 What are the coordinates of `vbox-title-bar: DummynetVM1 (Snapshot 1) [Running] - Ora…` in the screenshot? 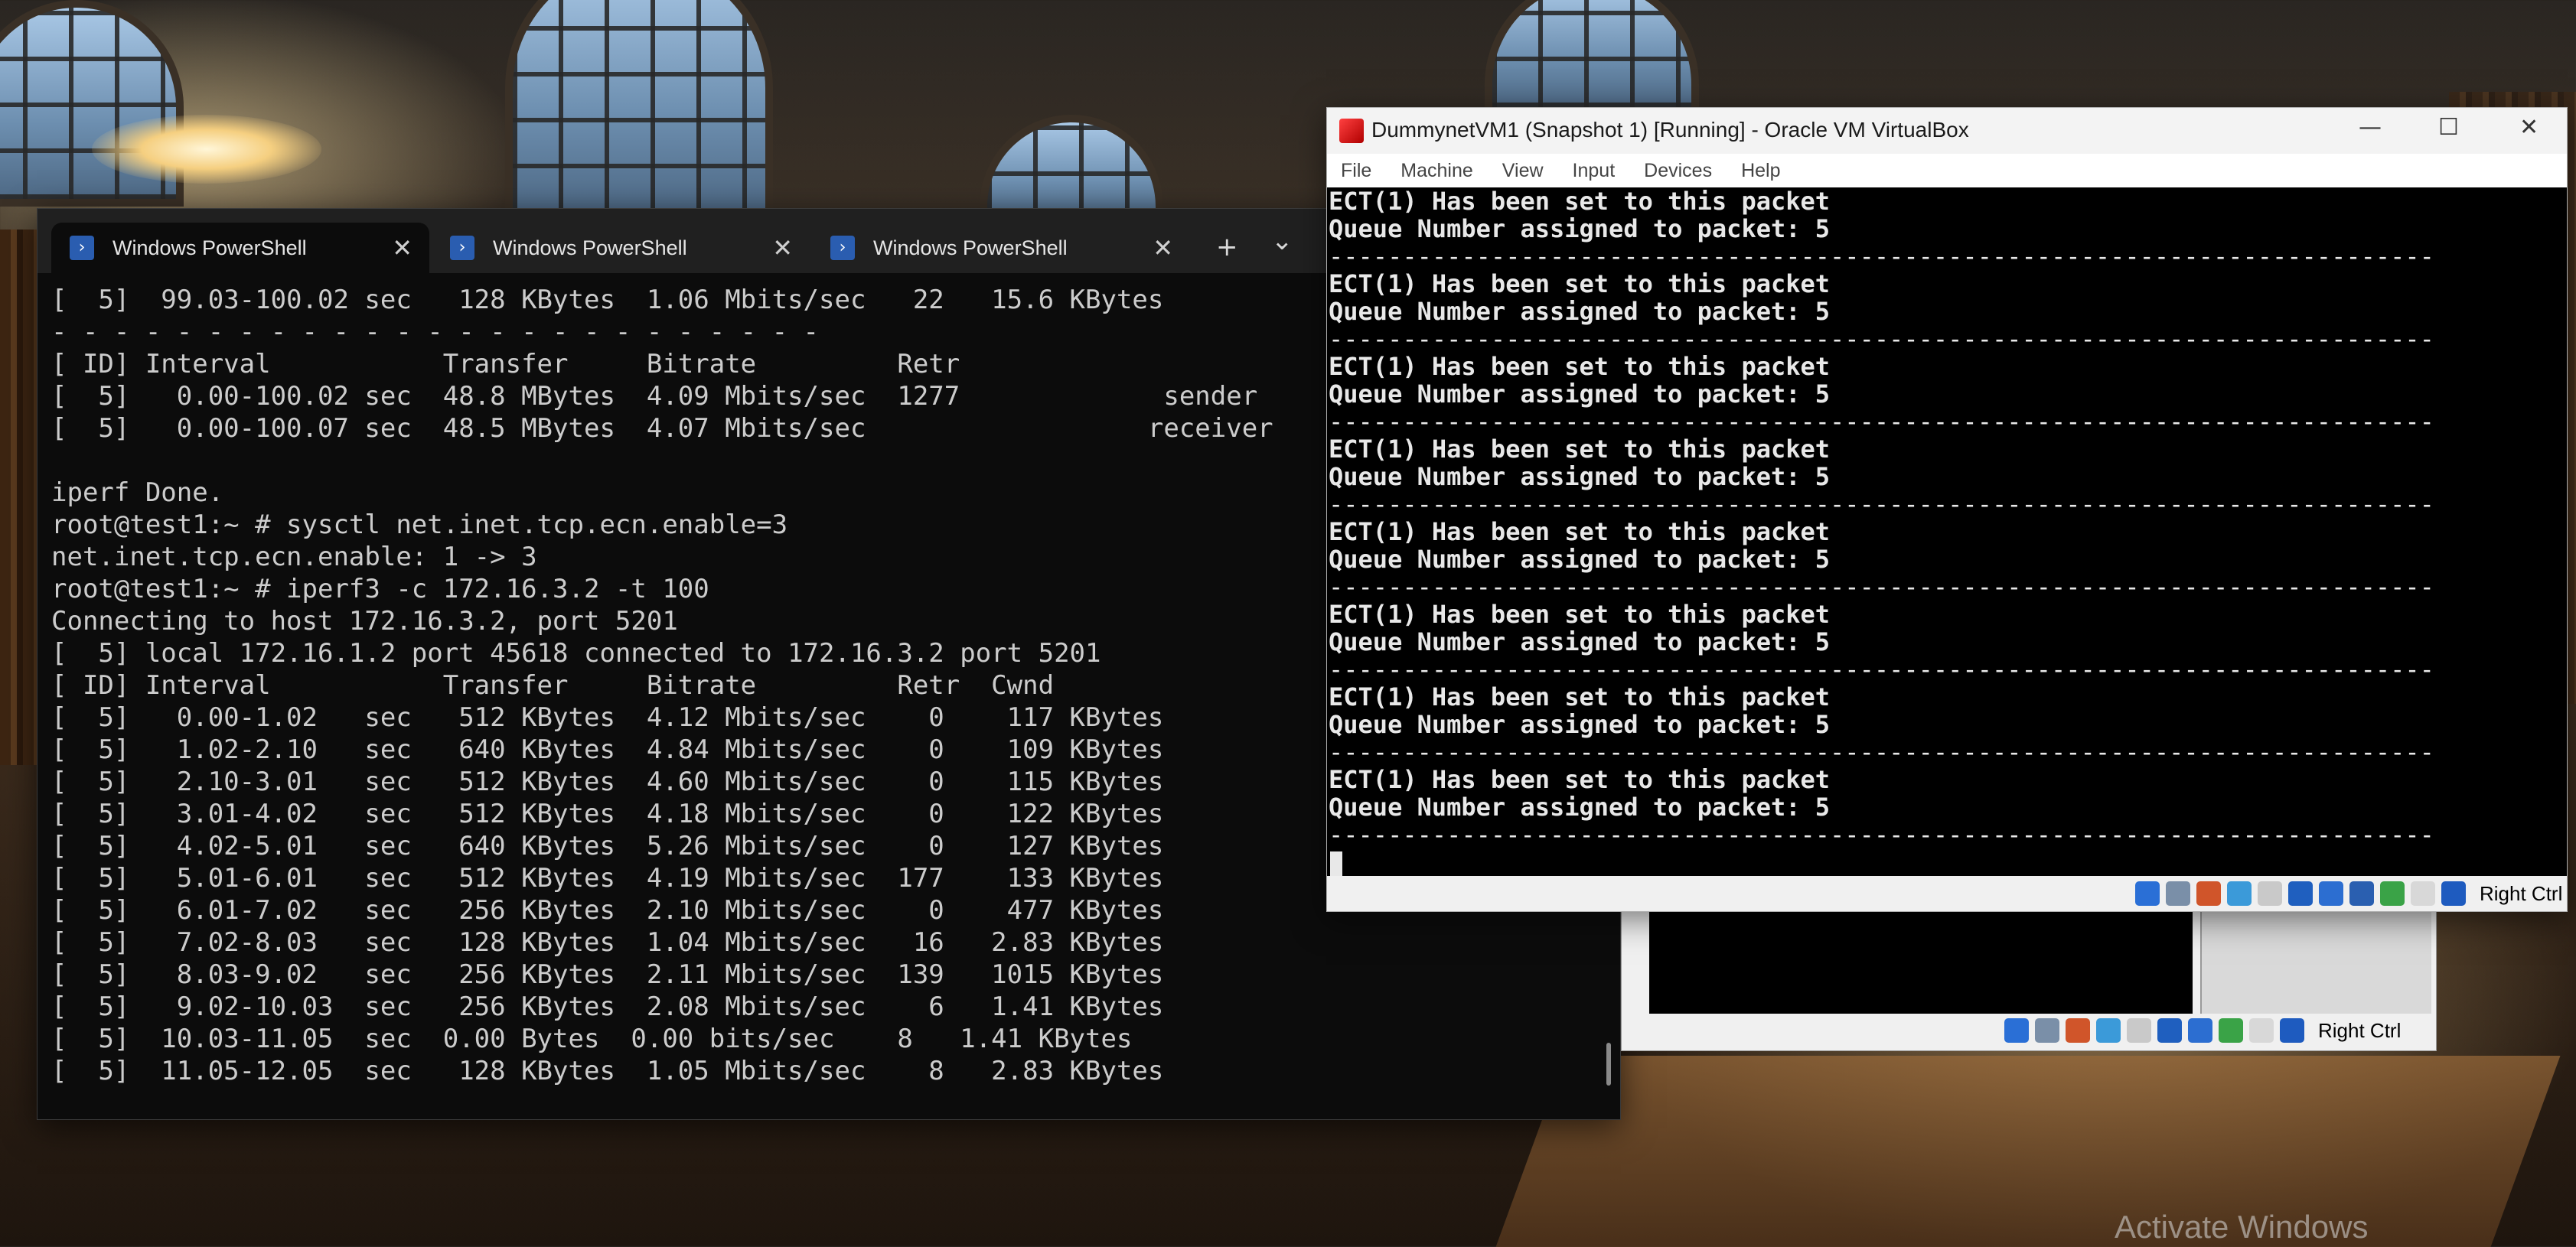 It's located at (1947, 131).